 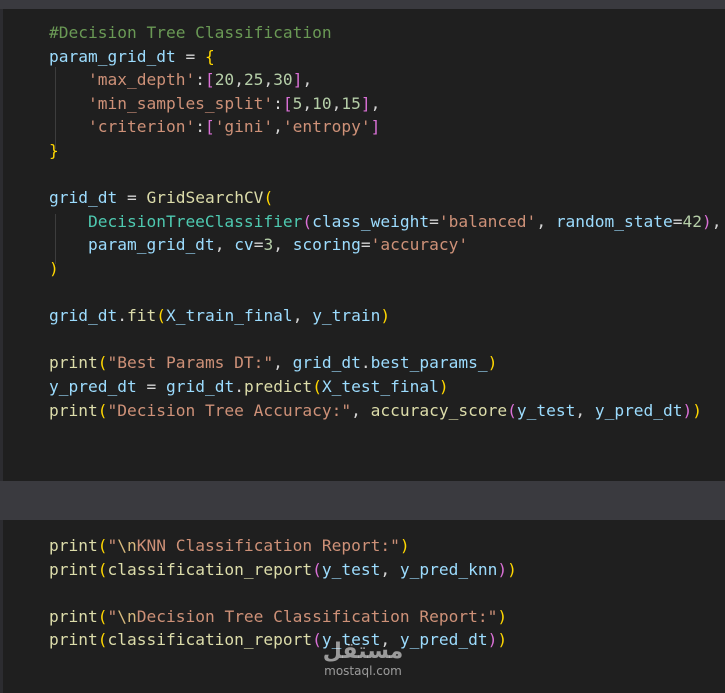 I want to click on code-token: 'entropy', so click(x=326, y=127).